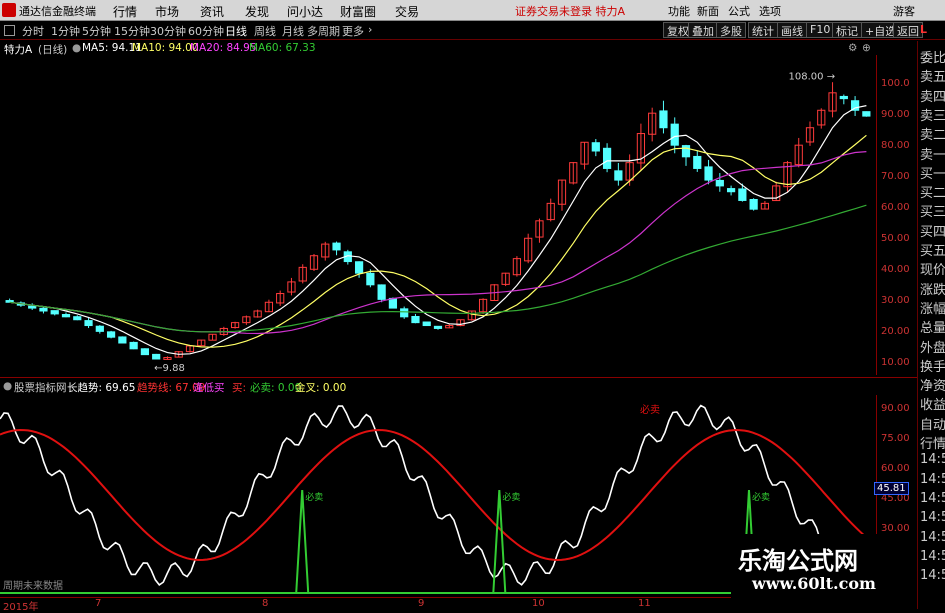  What do you see at coordinates (679, 11) in the screenshot?
I see `menu-function: 功能` at bounding box center [679, 11].